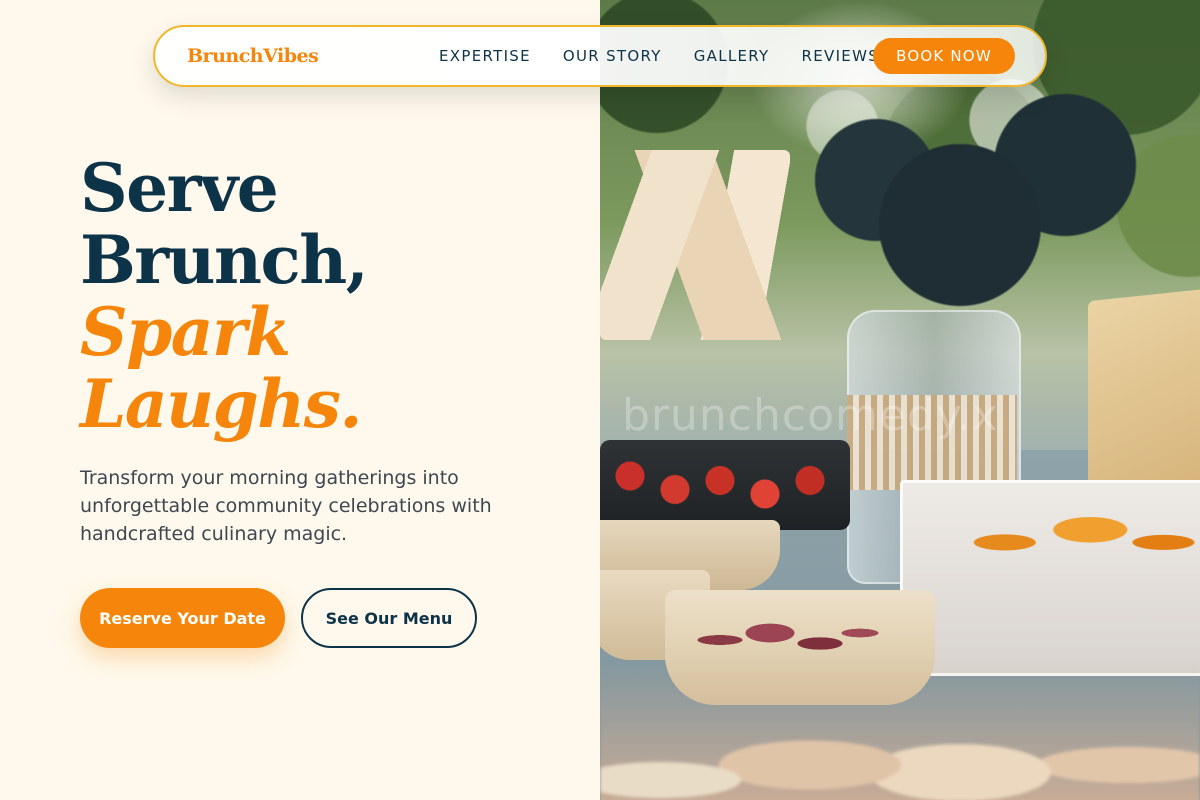 The width and height of the screenshot is (1200, 800). I want to click on book-now-button: BOOK NOW, so click(944, 56).